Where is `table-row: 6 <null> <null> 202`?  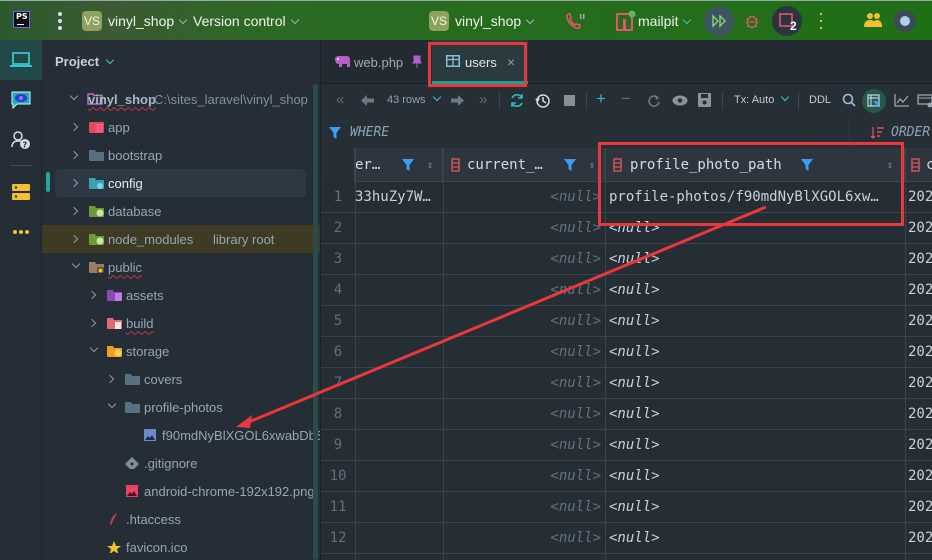 table-row: 6 <null> <null> 202 is located at coordinates (626, 352).